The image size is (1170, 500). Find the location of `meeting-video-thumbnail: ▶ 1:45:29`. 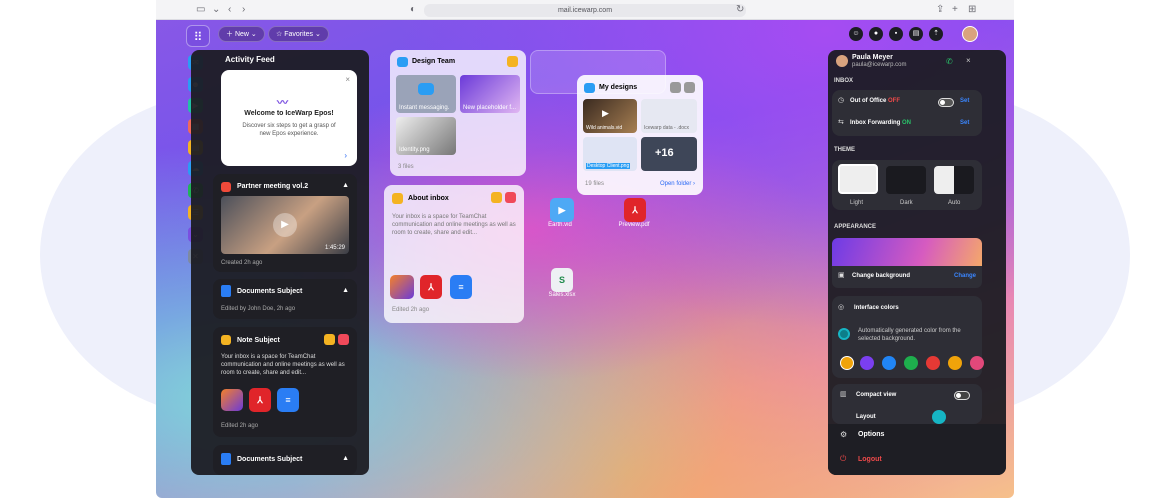

meeting-video-thumbnail: ▶ 1:45:29 is located at coordinates (285, 225).